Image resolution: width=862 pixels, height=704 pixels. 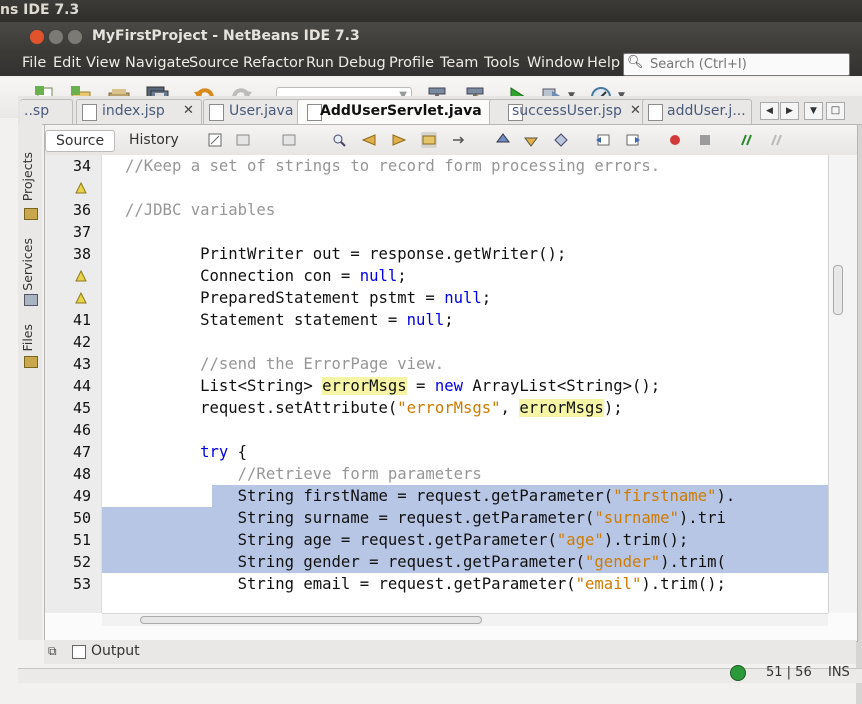 I want to click on horizontal-scroll-thumb, so click(x=311, y=620).